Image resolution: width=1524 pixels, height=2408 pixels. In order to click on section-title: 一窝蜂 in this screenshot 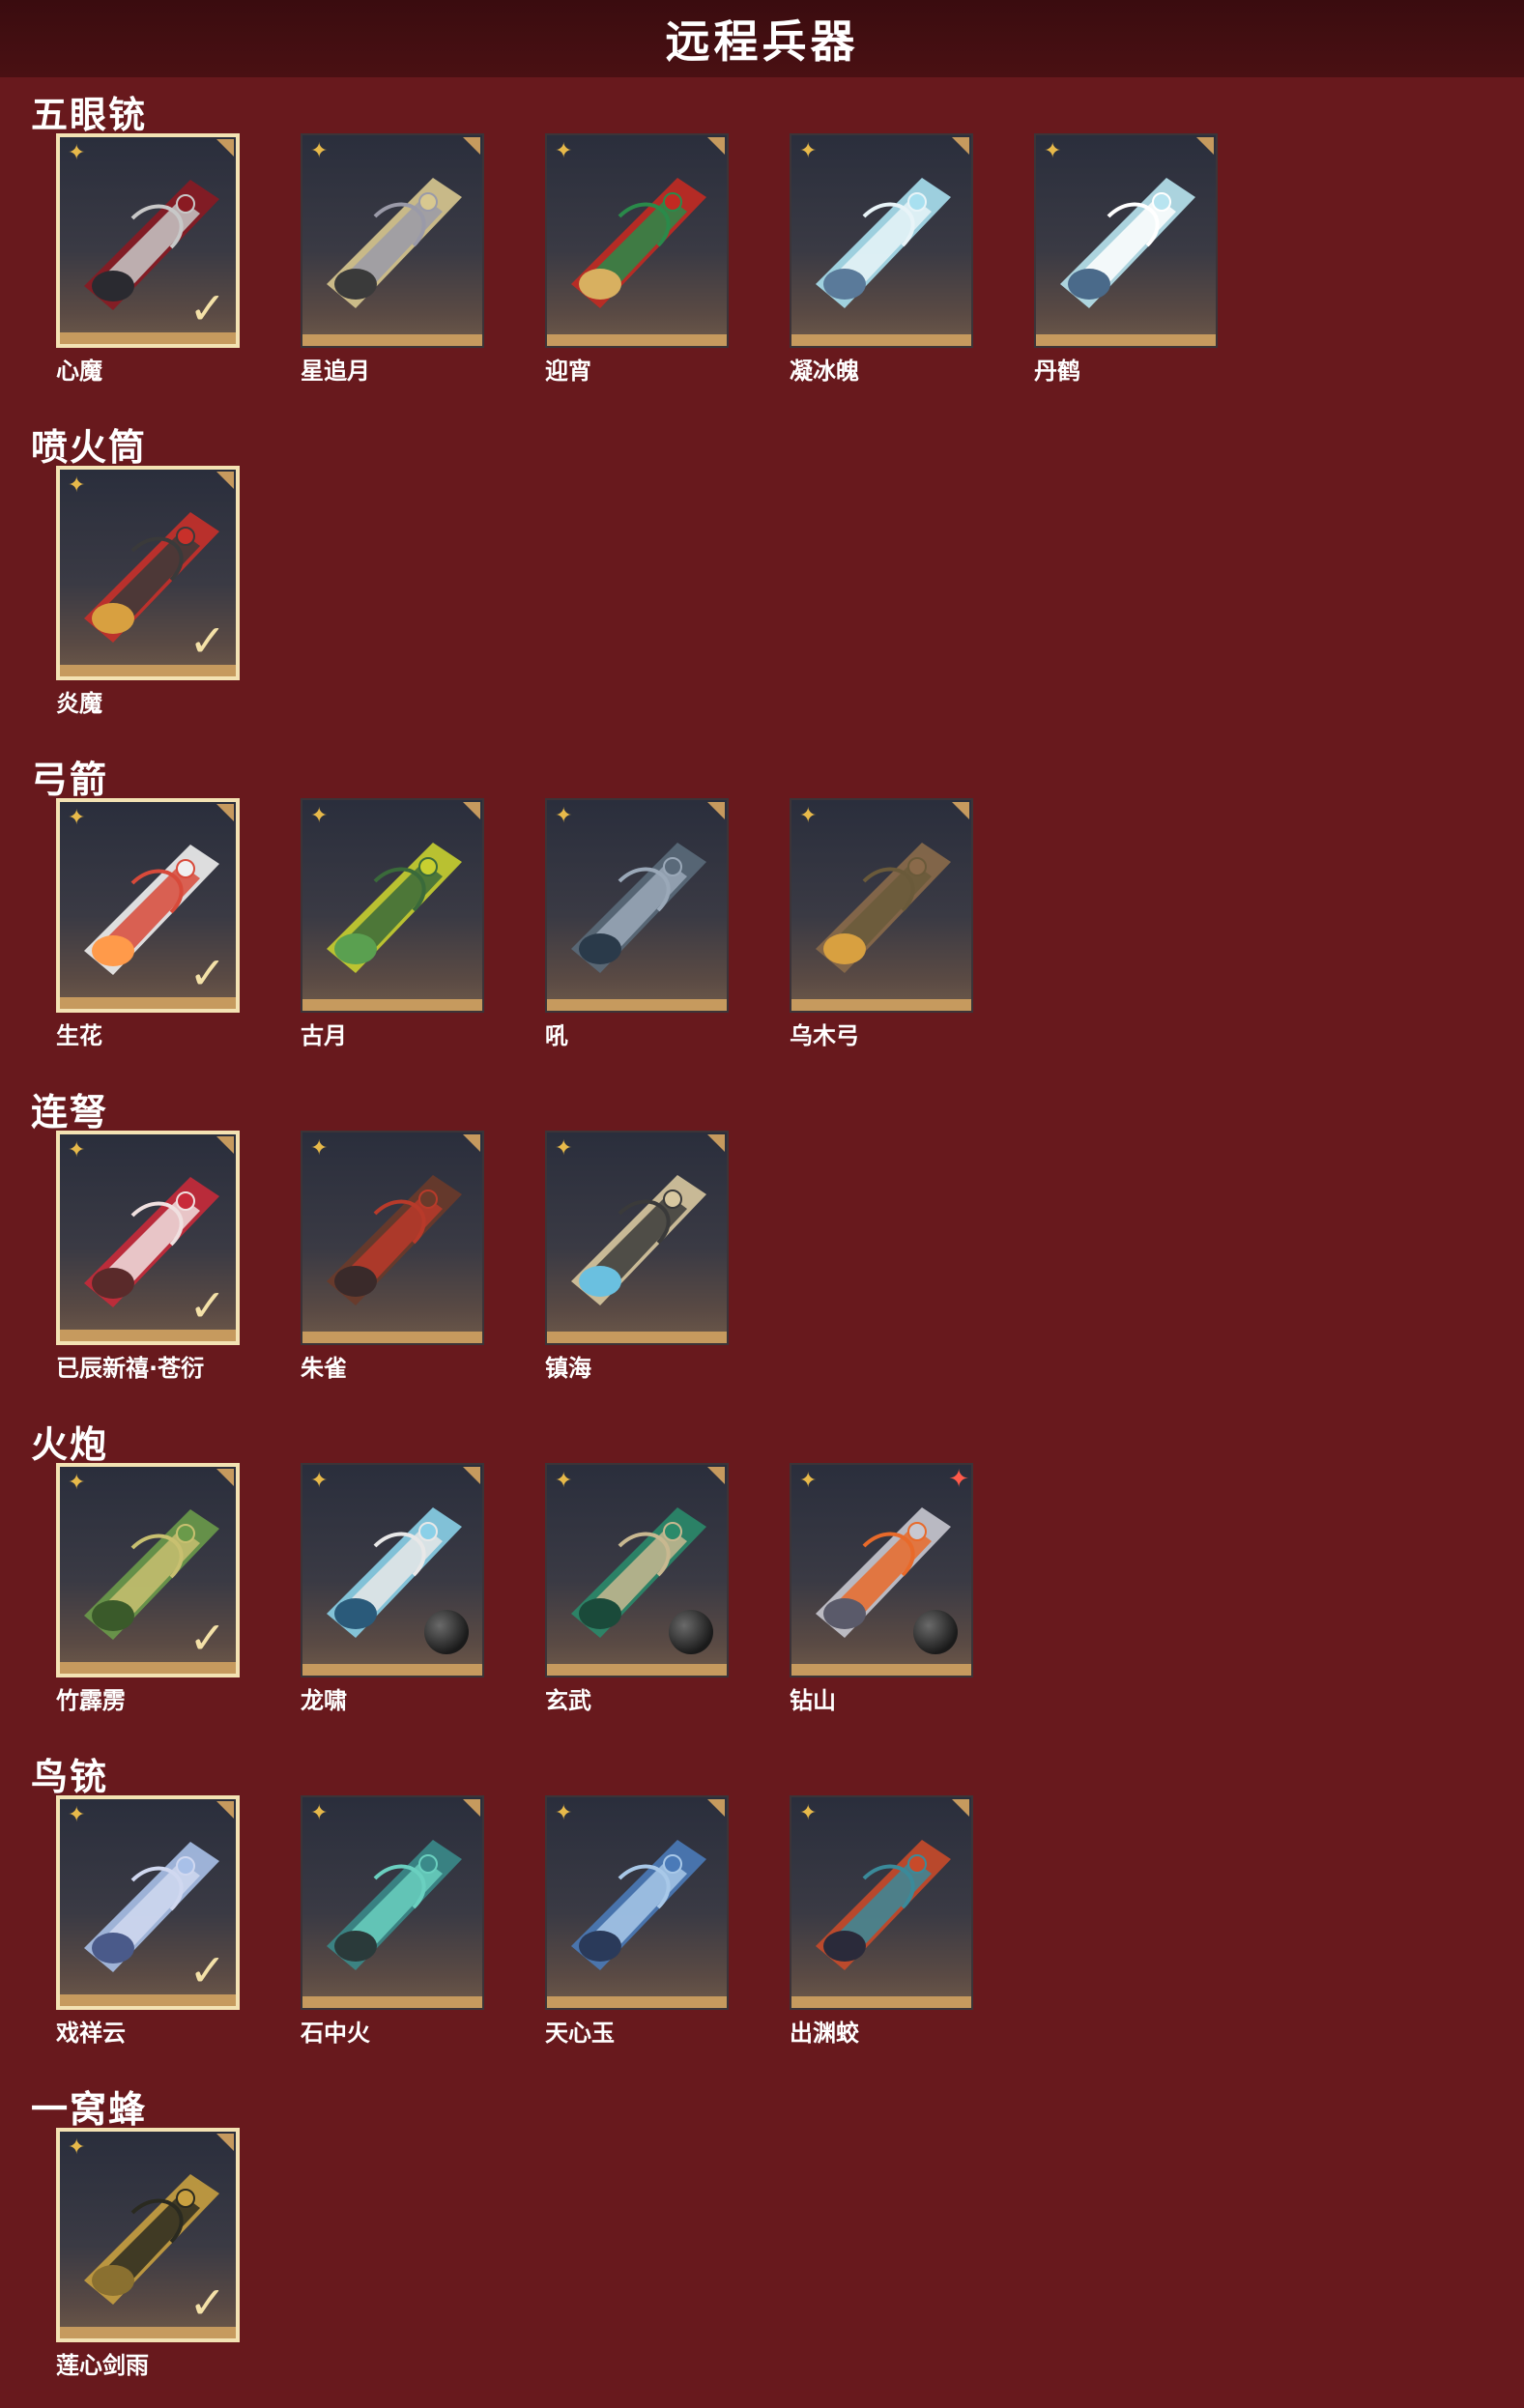, I will do `click(89, 2110)`.